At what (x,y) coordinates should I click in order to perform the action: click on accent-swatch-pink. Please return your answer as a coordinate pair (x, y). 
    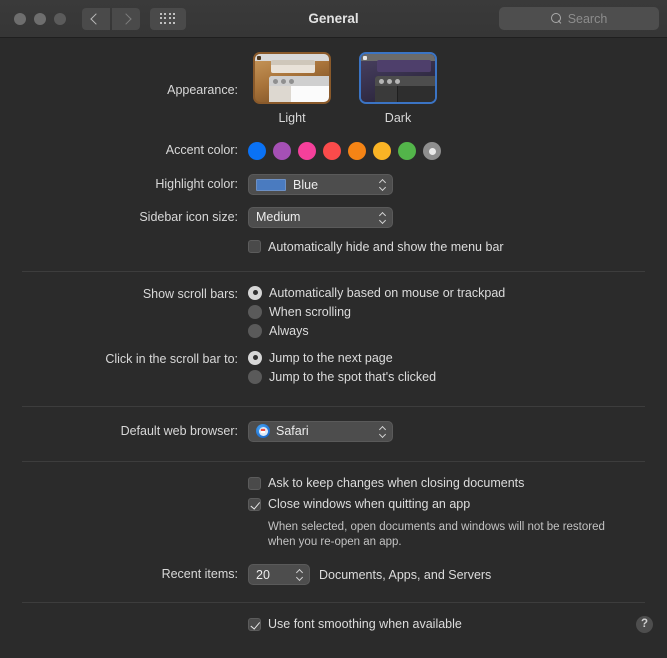
    Looking at the image, I should click on (307, 151).